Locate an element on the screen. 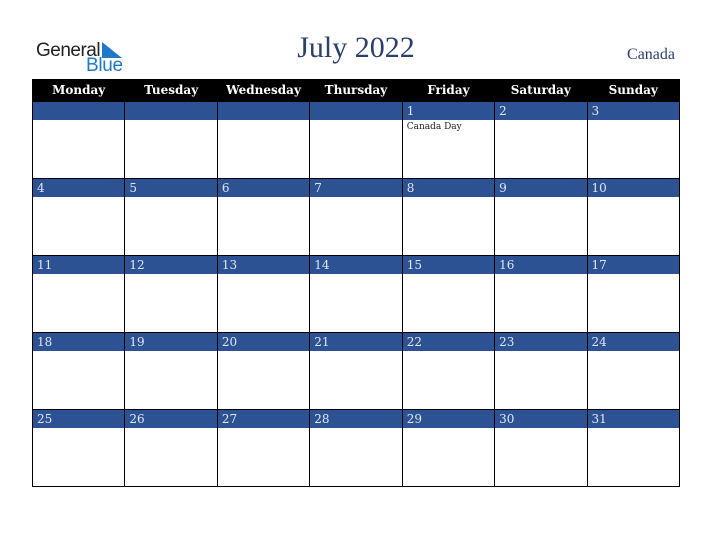  day-cell: 27 is located at coordinates (263, 448).